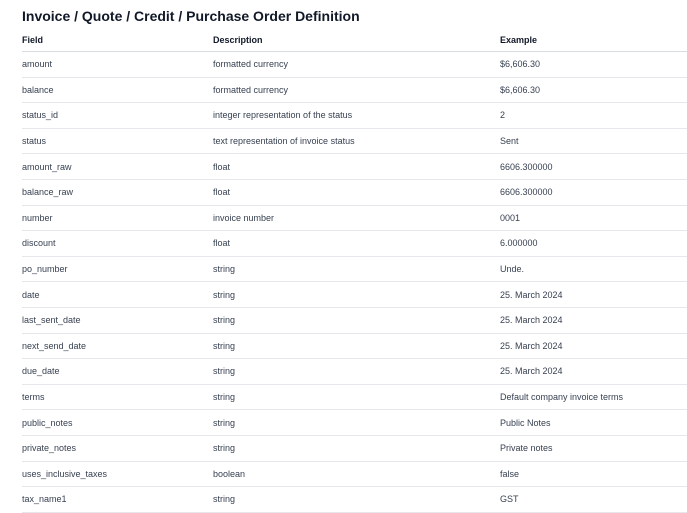  I want to click on example-cell: Public Notes, so click(593, 422).